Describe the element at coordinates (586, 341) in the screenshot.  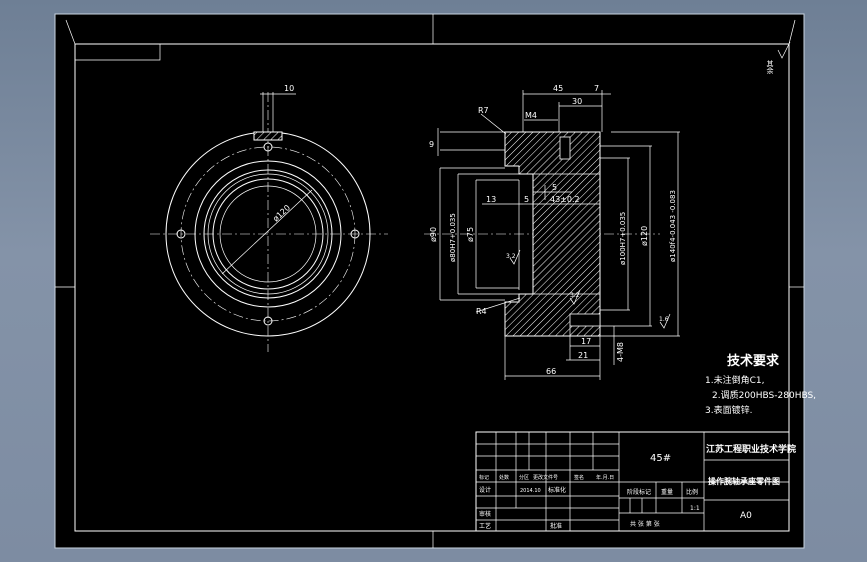
I see `sec-dim-17: 17` at that location.